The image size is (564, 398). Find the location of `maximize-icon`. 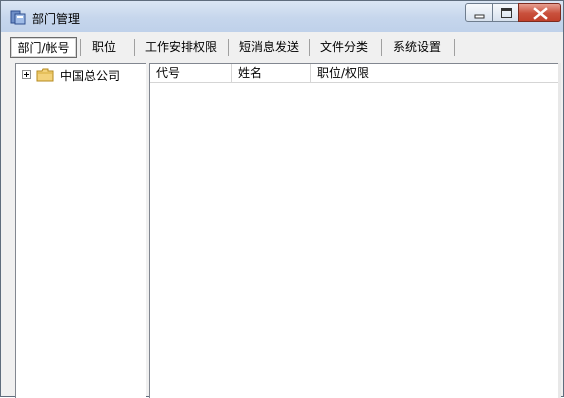

maximize-icon is located at coordinates (506, 13).